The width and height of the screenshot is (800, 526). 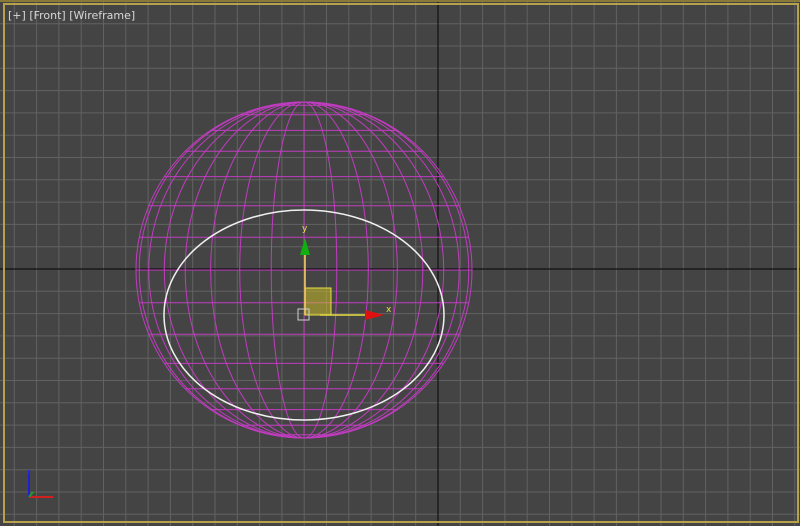 What do you see at coordinates (344, 272) in the screenshot?
I see `transform-gizmo: y x` at bounding box center [344, 272].